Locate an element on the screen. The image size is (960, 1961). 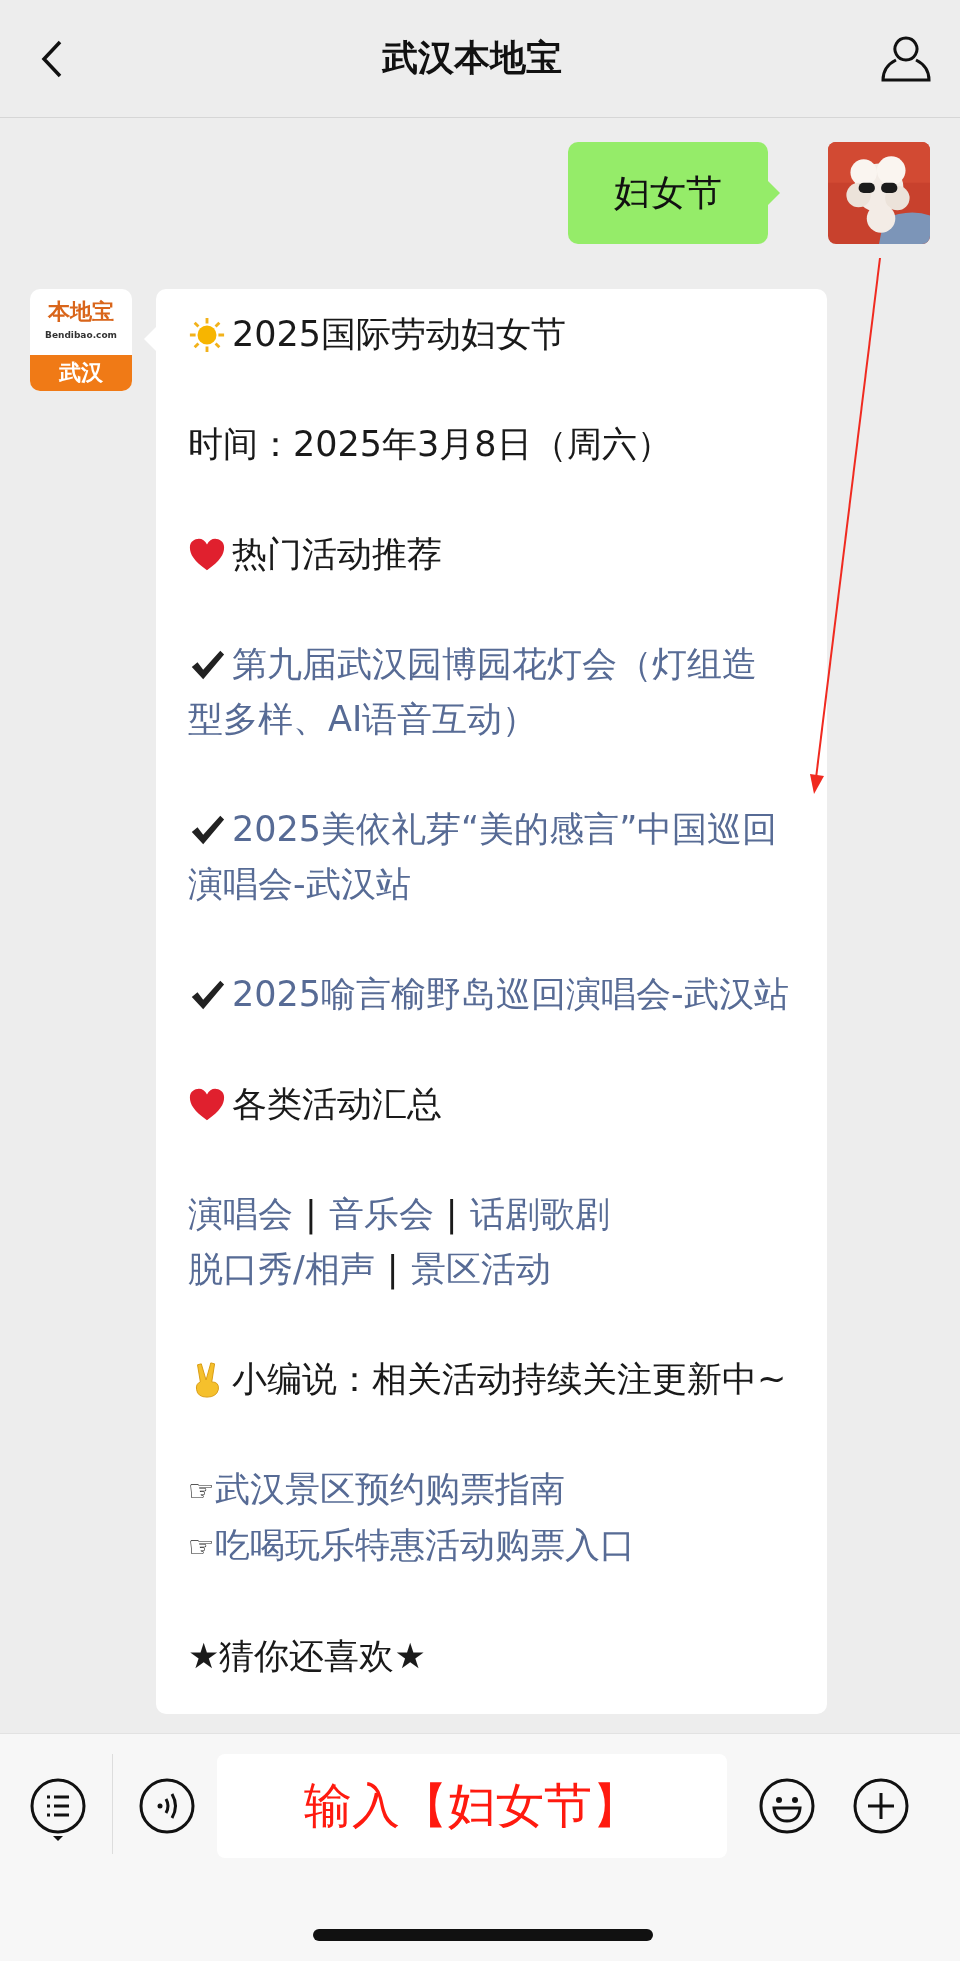
back-icon is located at coordinates (52, 58).